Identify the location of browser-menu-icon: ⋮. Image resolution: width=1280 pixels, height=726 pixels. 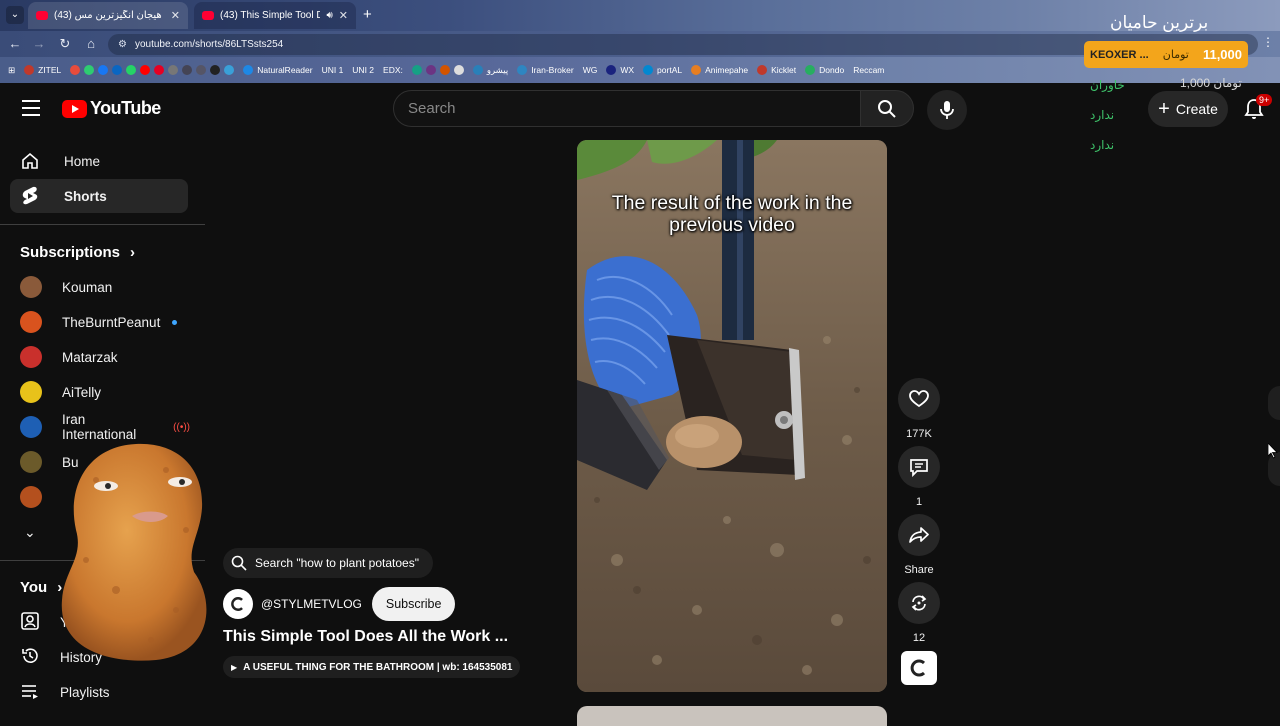
(1268, 42).